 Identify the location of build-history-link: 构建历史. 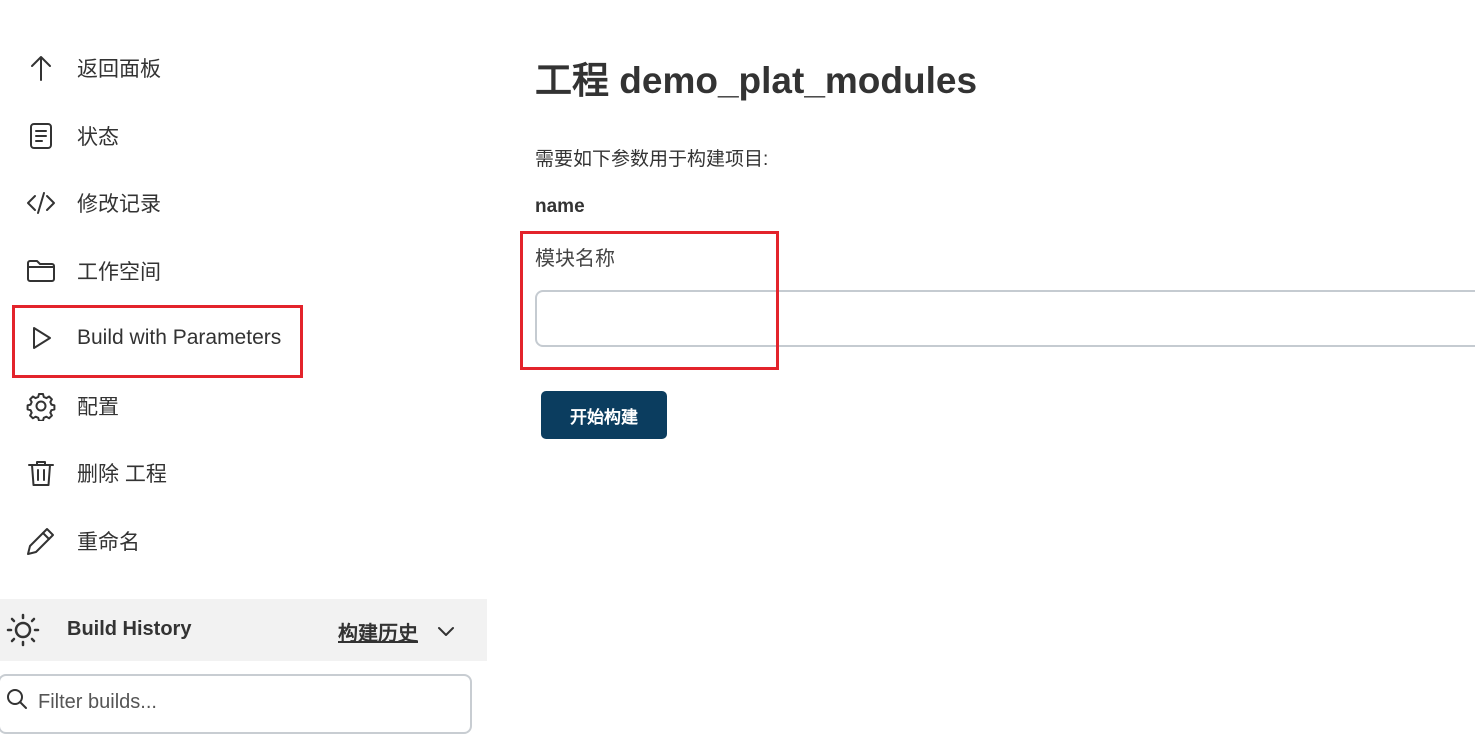
(378, 631).